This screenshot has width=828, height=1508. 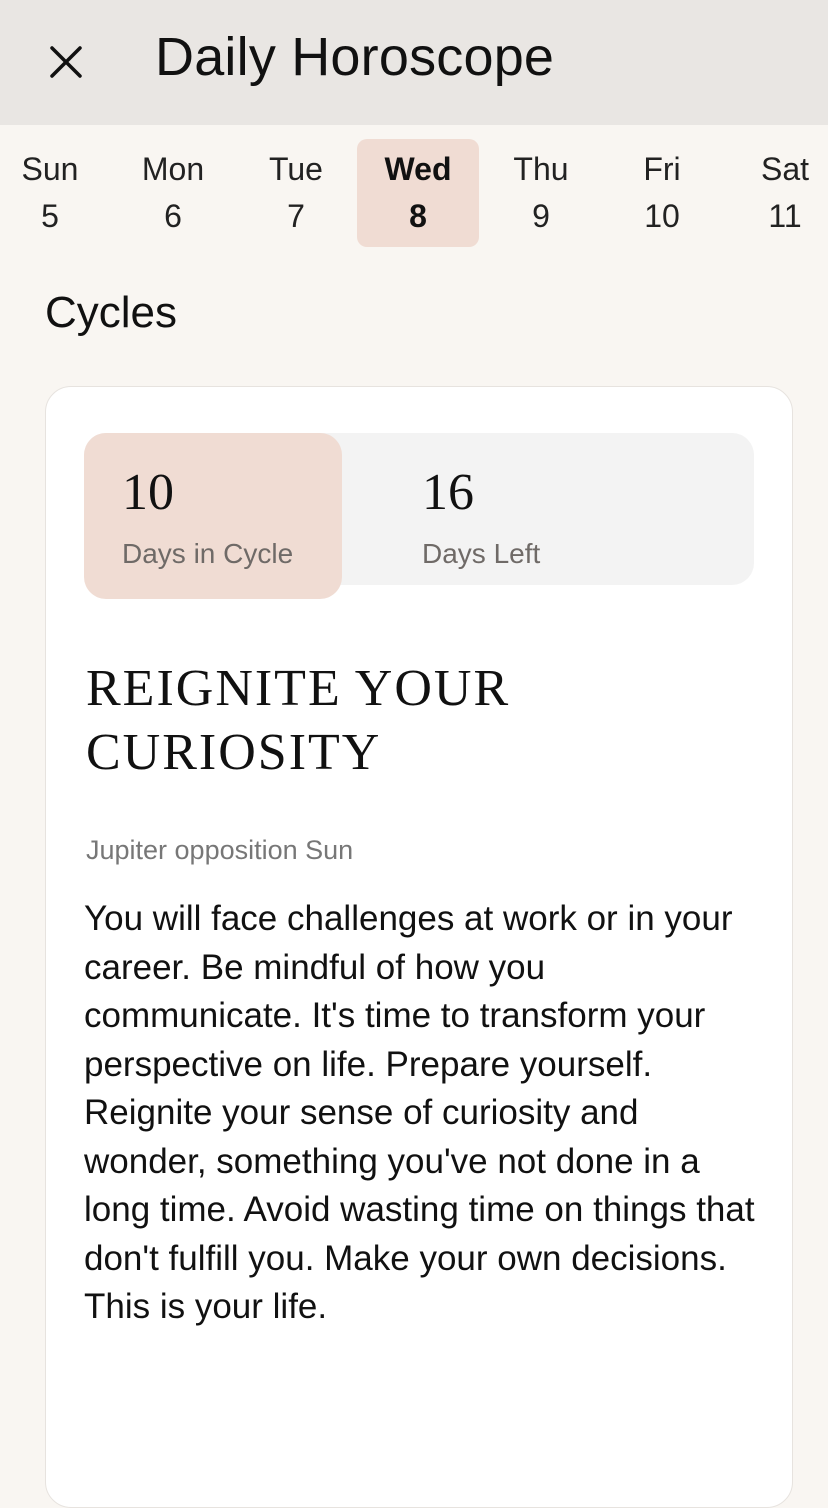 What do you see at coordinates (173, 193) in the screenshot?
I see `day-tab-mon: Mon 6` at bounding box center [173, 193].